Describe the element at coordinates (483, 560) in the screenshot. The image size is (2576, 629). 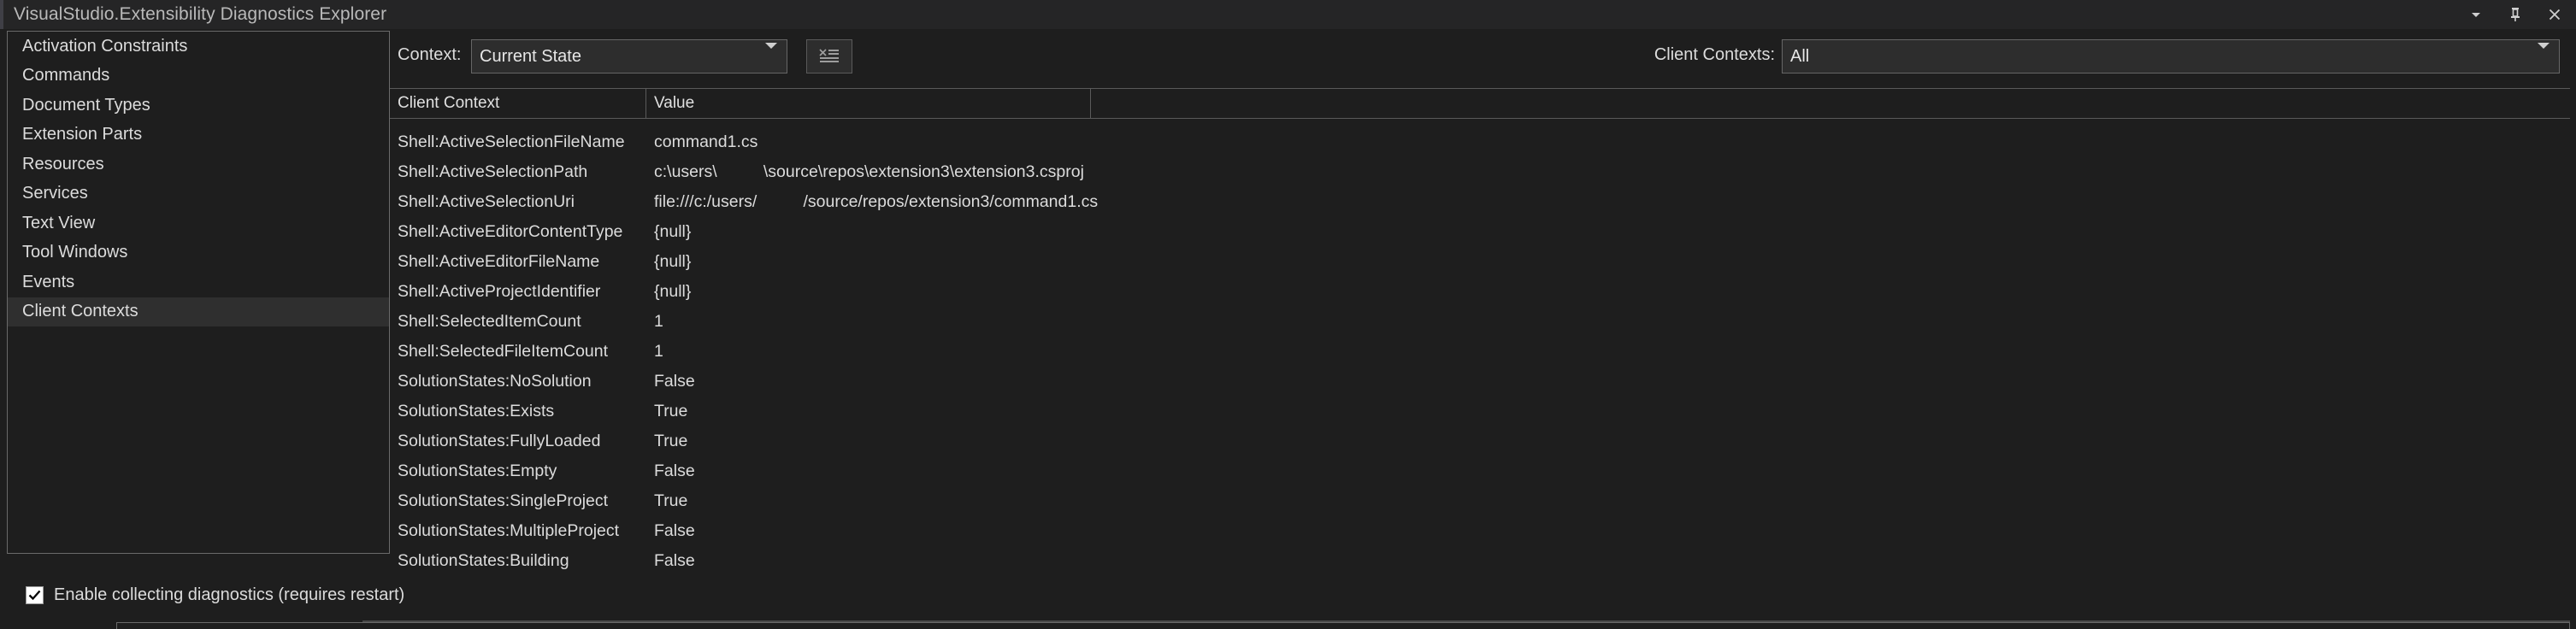
I see `cell-key: SolutionStates:Building` at that location.